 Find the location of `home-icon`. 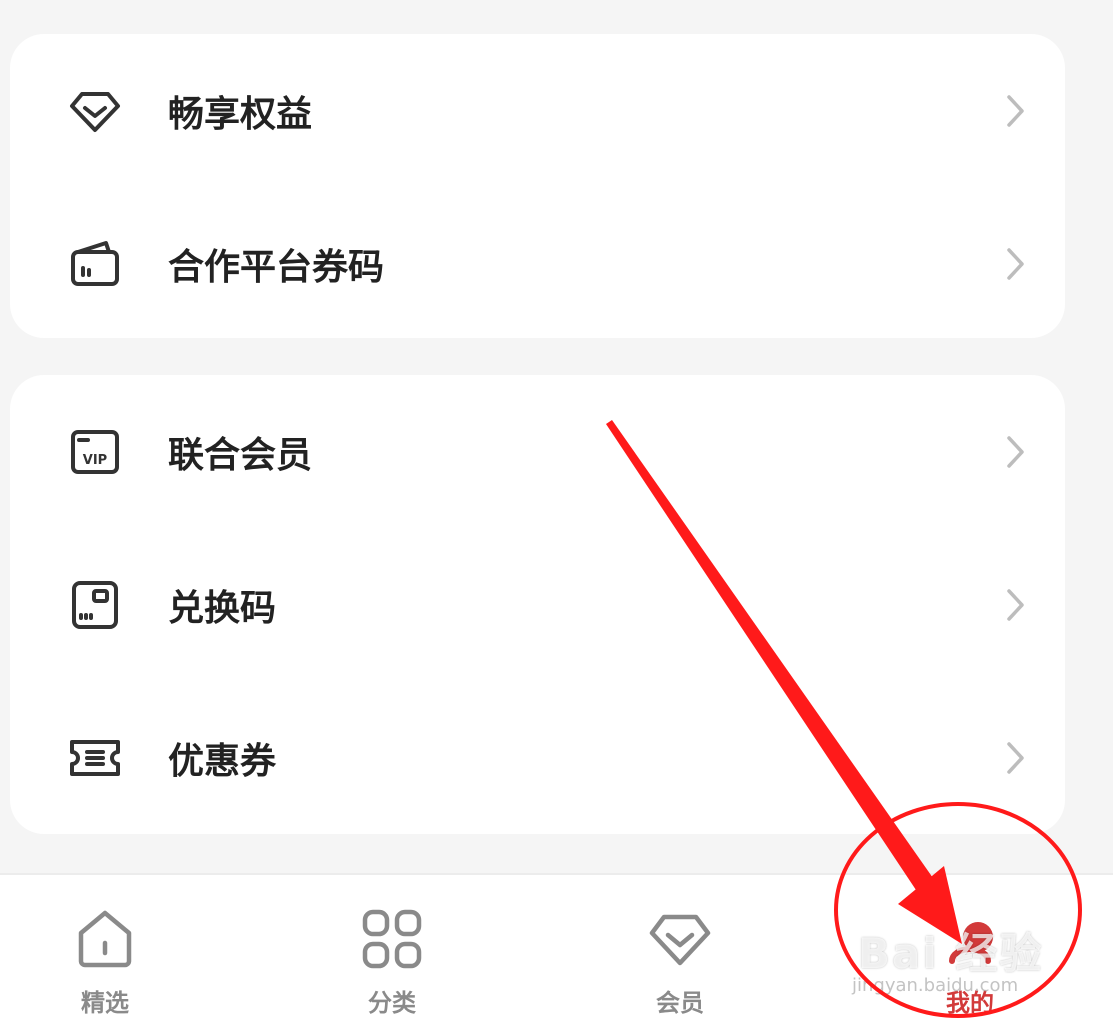

home-icon is located at coordinates (105, 939).